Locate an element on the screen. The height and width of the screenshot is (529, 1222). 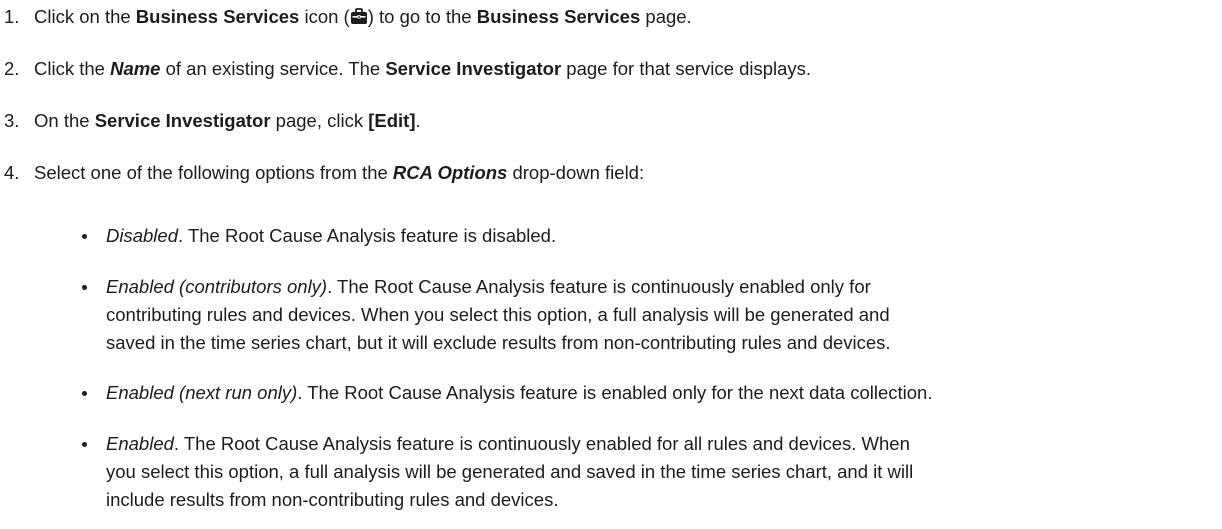
step-text: page for that service displays. is located at coordinates (686, 68).